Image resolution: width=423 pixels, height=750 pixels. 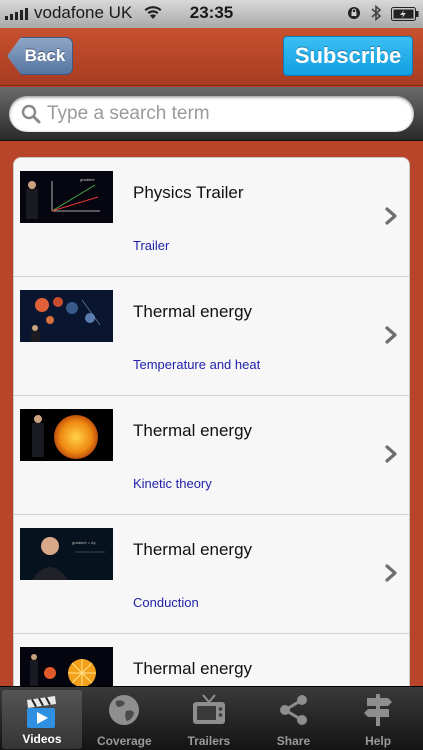 What do you see at coordinates (42, 739) in the screenshot?
I see `tab-label: Videos` at bounding box center [42, 739].